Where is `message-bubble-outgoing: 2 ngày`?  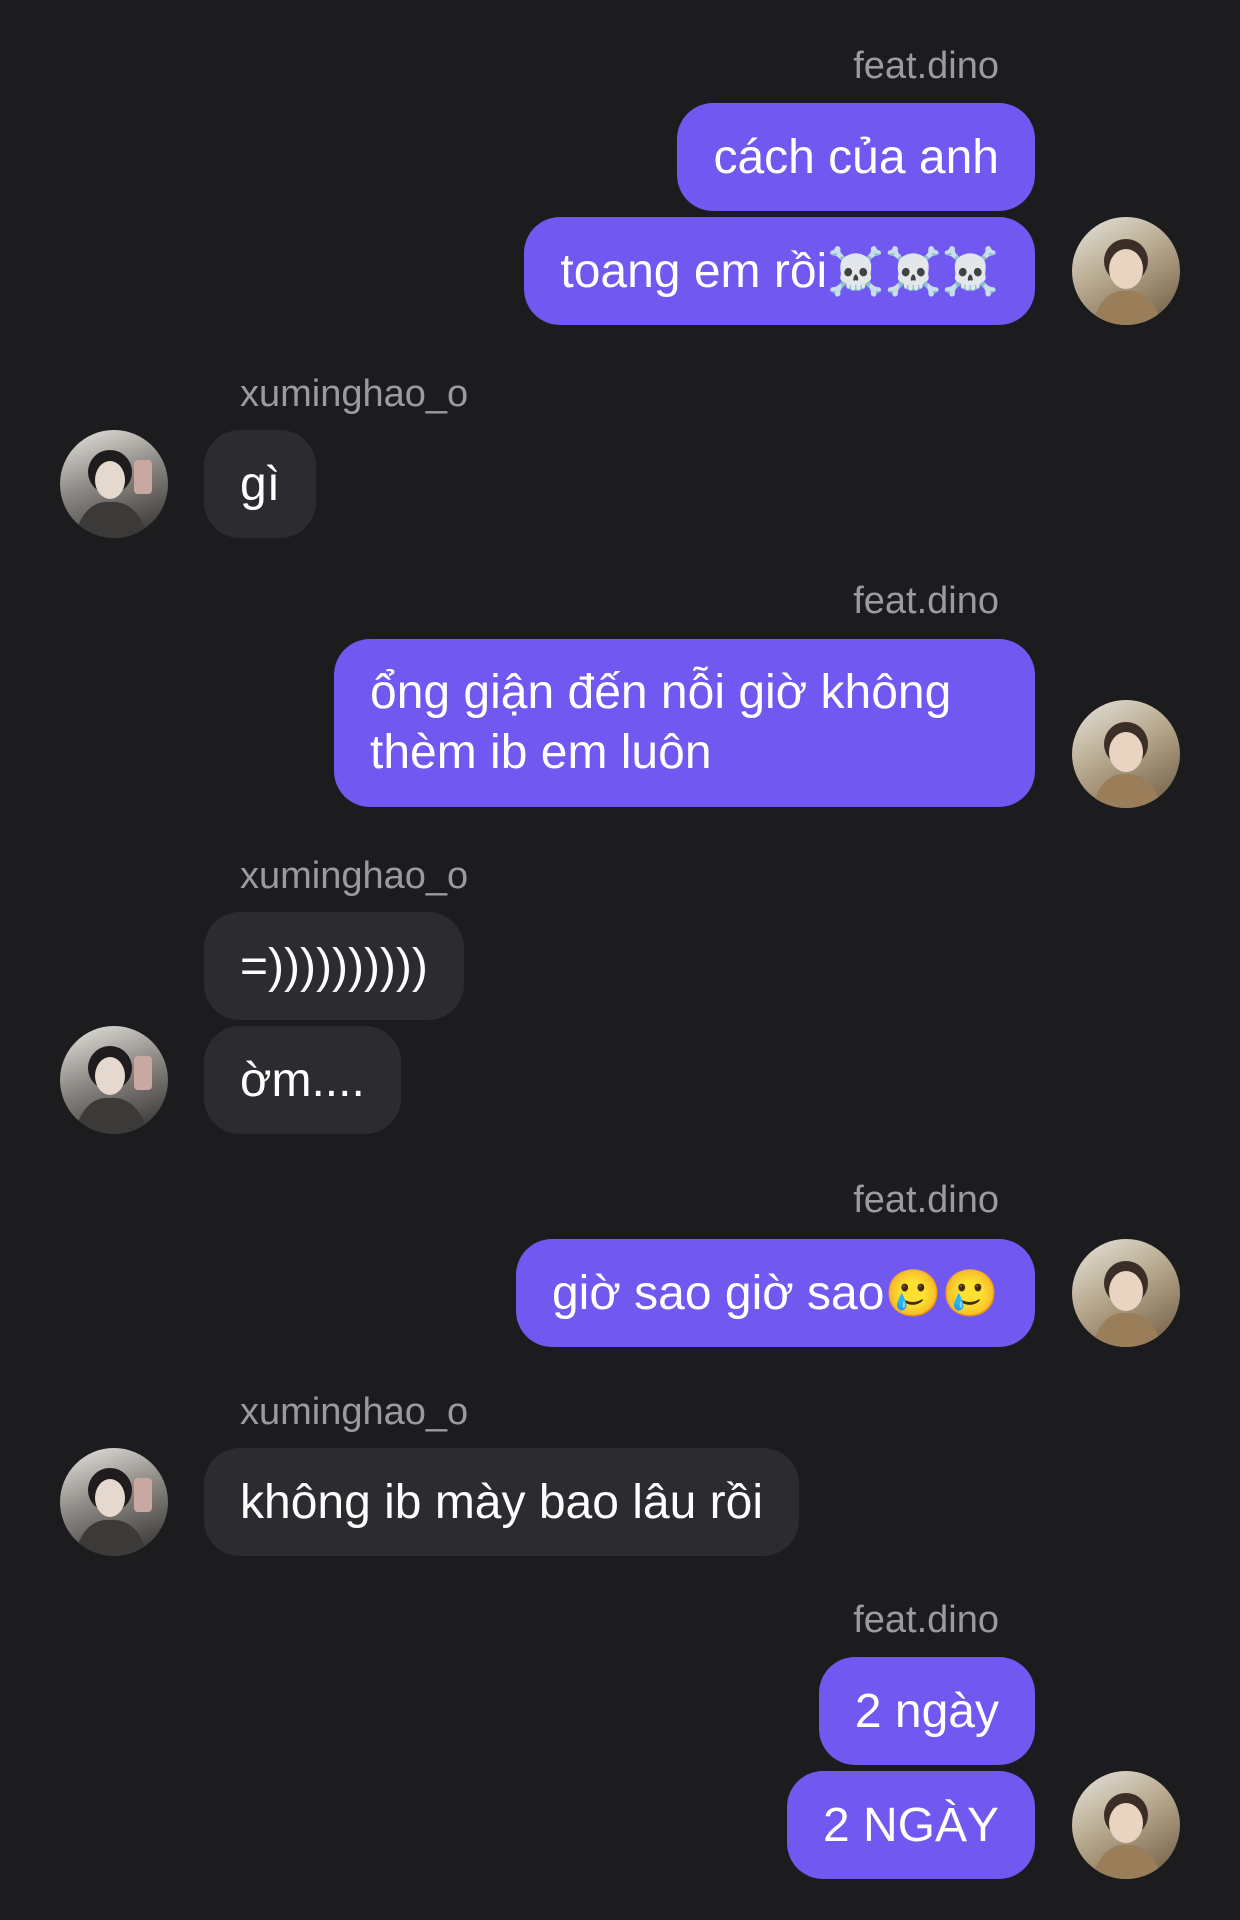
message-bubble-outgoing: 2 ngày is located at coordinates (926, 1711).